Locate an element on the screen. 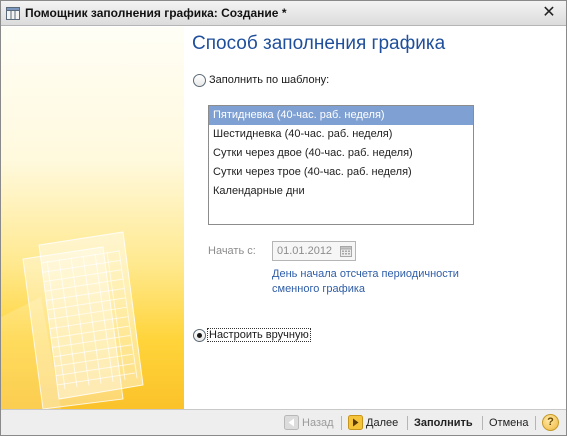 The height and width of the screenshot is (436, 567). template-list-item: Календарные дни is located at coordinates (341, 191).